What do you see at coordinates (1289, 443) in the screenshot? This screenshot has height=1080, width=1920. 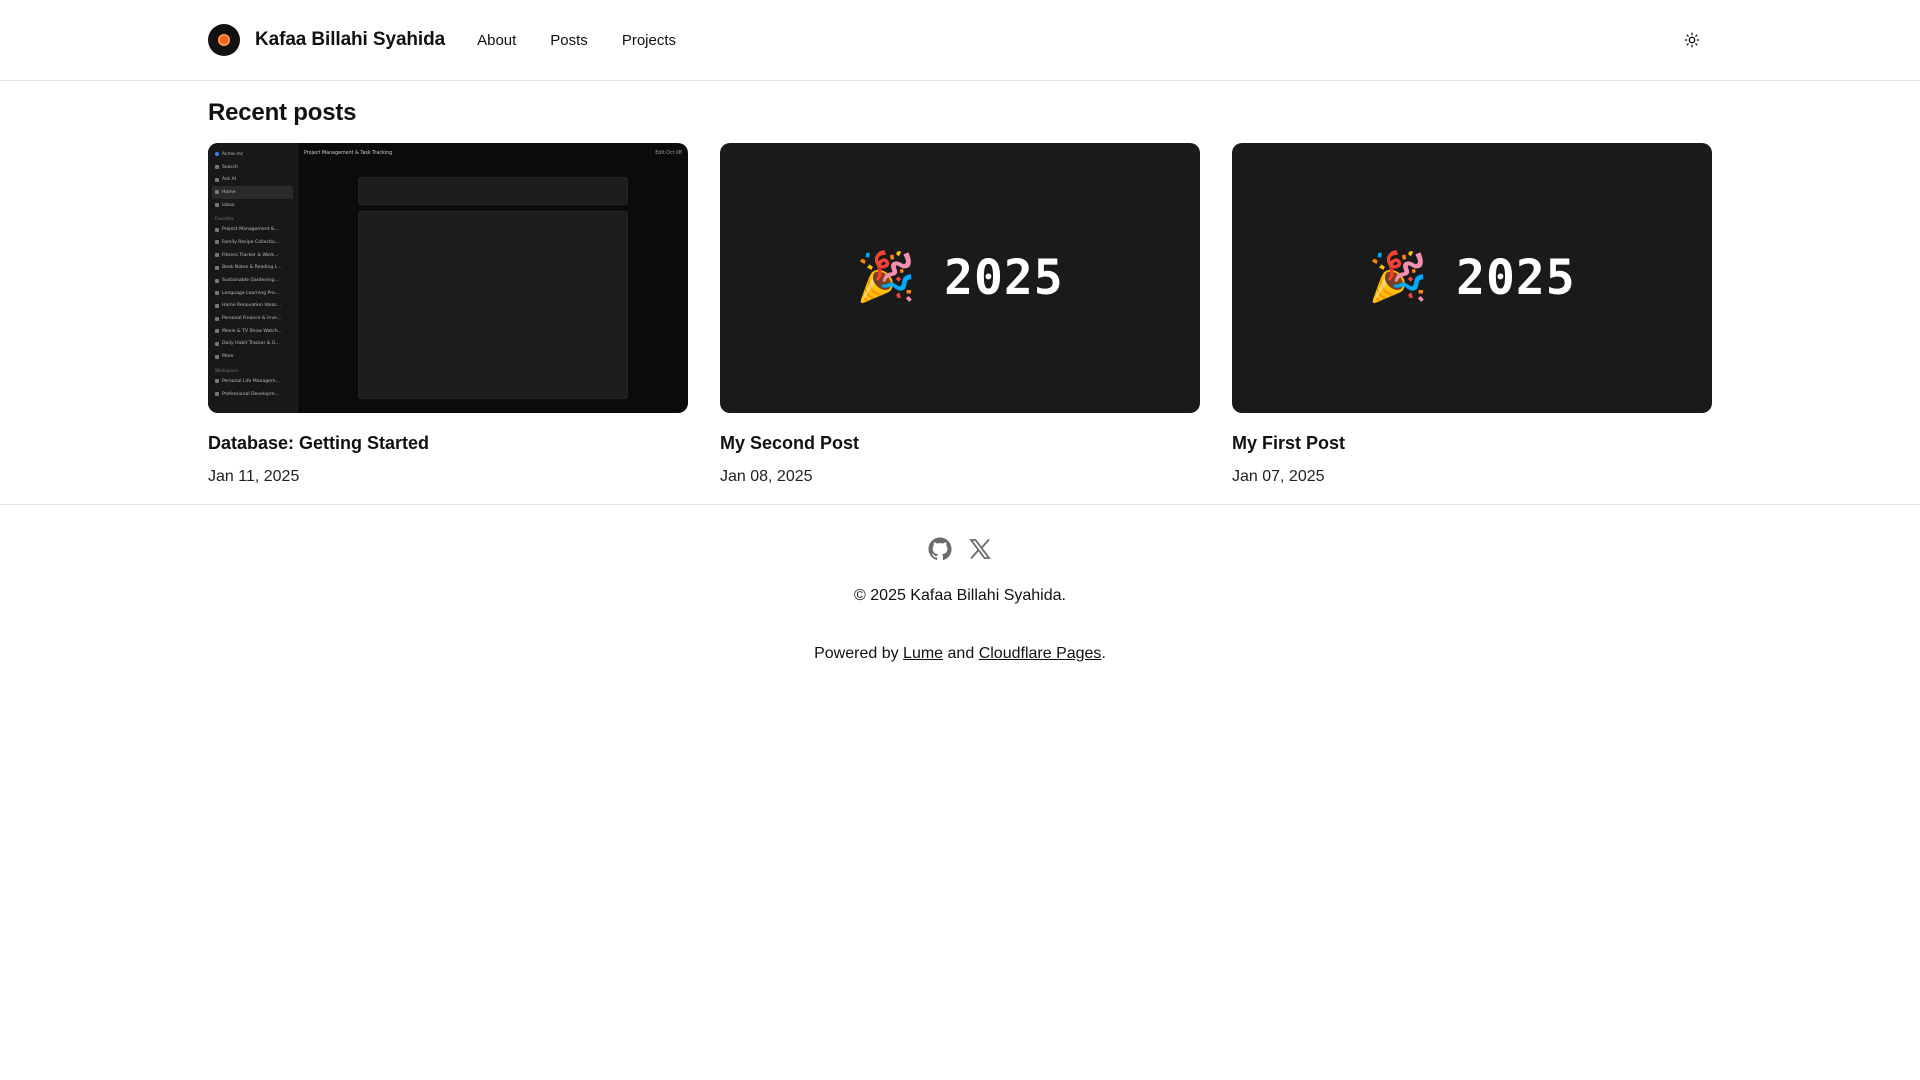 I see `post-title: My First Post` at bounding box center [1289, 443].